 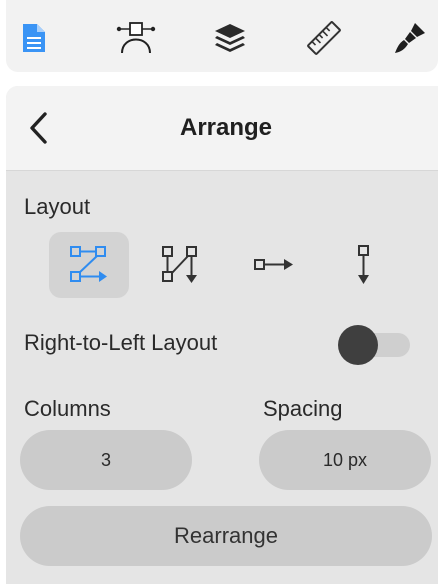 What do you see at coordinates (106, 460) in the screenshot?
I see `columns-field: 3` at bounding box center [106, 460].